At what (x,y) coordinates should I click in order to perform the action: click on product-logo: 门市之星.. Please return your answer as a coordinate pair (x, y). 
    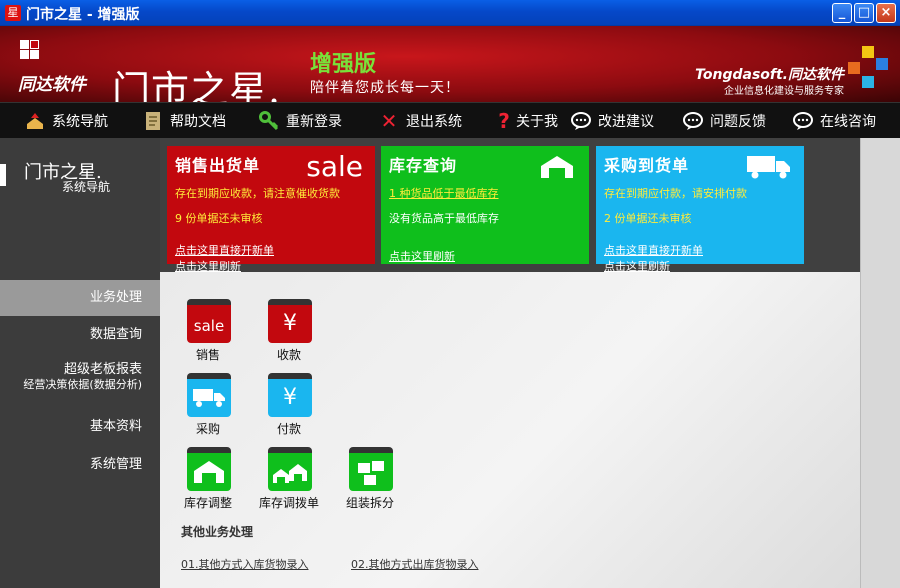
    Looking at the image, I should click on (197, 85).